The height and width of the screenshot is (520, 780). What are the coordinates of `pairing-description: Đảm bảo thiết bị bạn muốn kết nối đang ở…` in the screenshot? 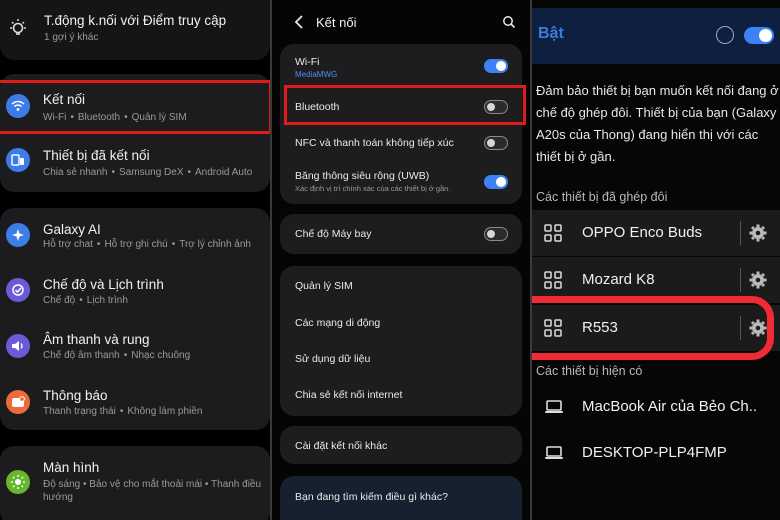 It's located at (657, 123).